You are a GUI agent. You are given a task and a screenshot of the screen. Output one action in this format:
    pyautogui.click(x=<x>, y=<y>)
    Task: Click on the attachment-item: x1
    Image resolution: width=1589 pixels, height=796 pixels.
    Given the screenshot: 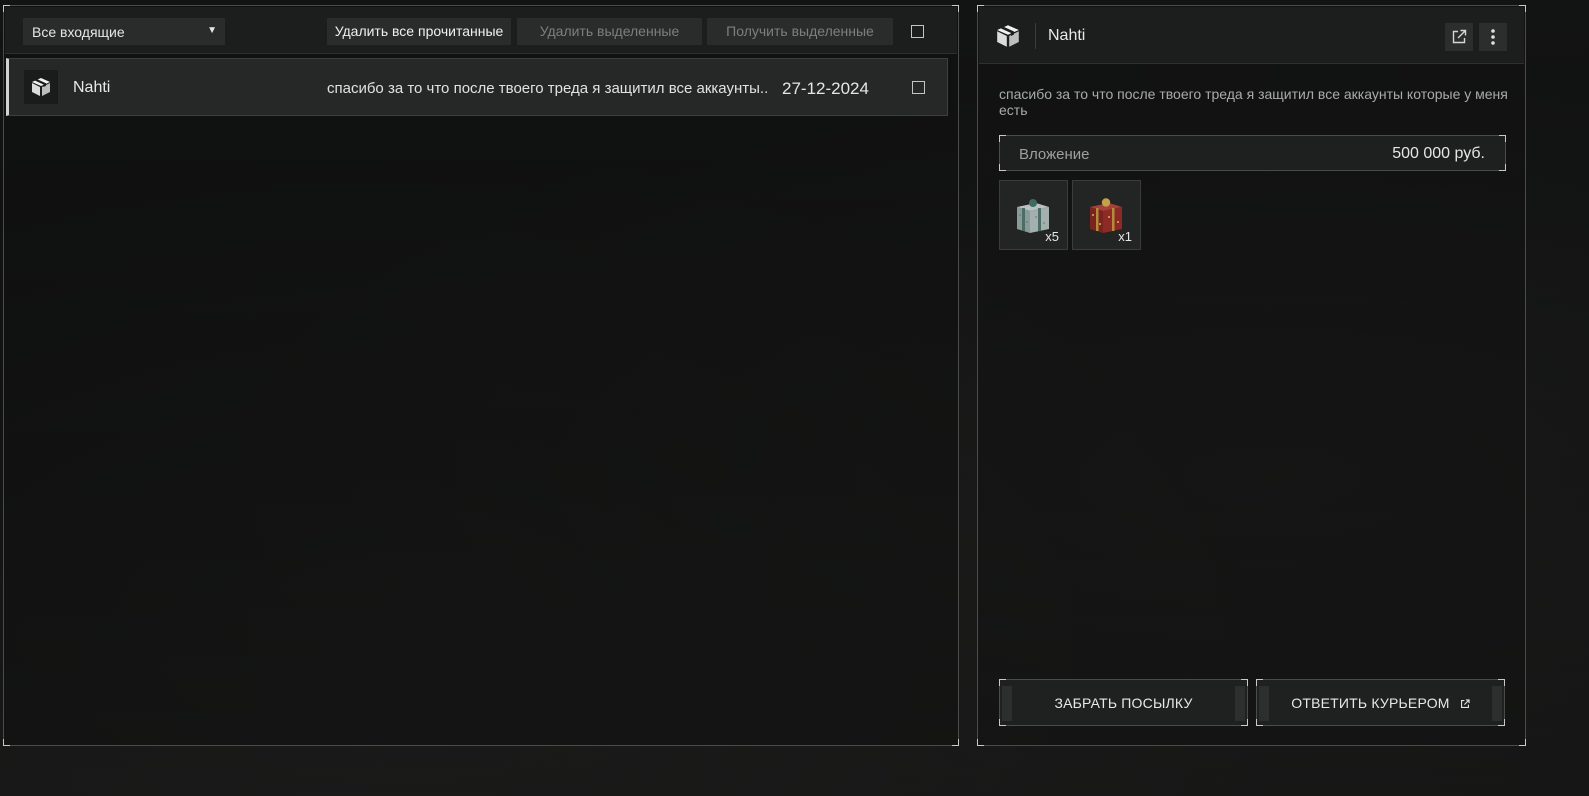 What is the action you would take?
    pyautogui.click(x=1106, y=215)
    